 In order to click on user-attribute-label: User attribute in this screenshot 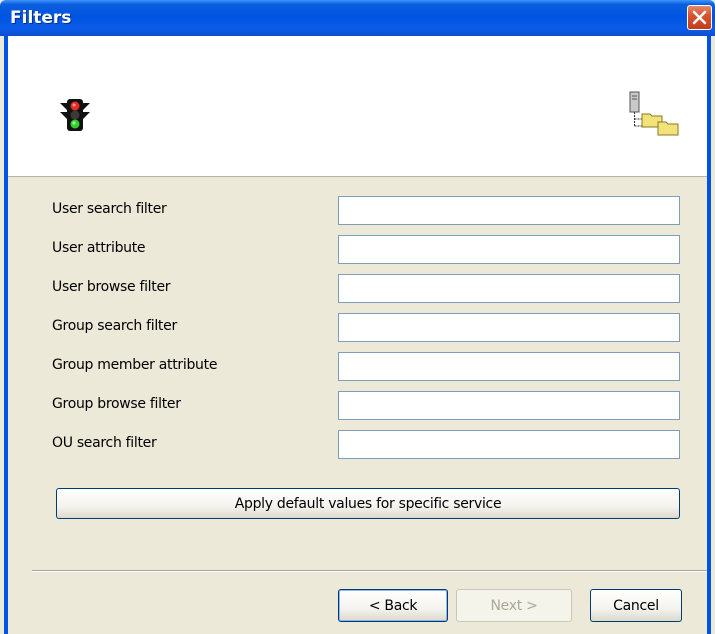, I will do `click(99, 248)`.